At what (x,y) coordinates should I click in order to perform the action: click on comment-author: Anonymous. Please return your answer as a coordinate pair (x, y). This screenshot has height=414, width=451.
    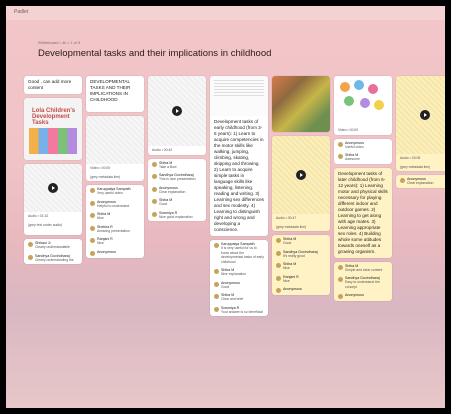
    Looking at the image, I should click on (106, 251).